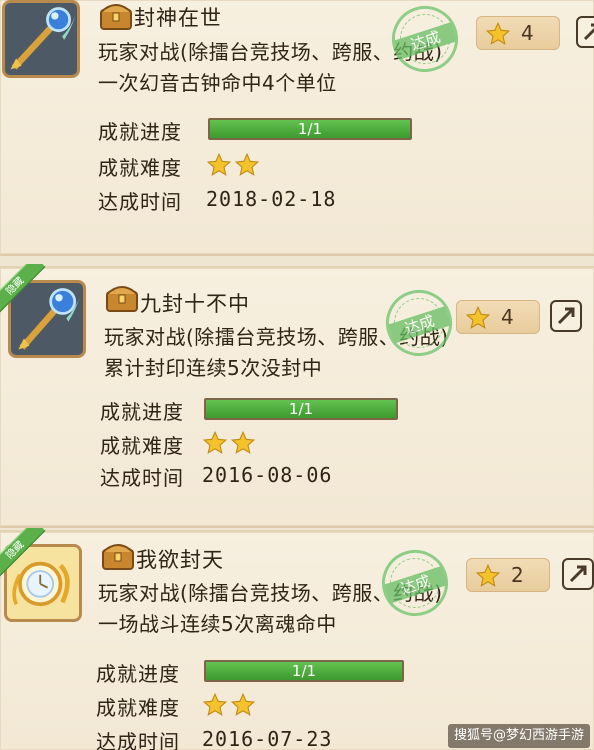  Describe the element at coordinates (267, 475) in the screenshot. I see `achievement-date: 2016-08-06` at that location.